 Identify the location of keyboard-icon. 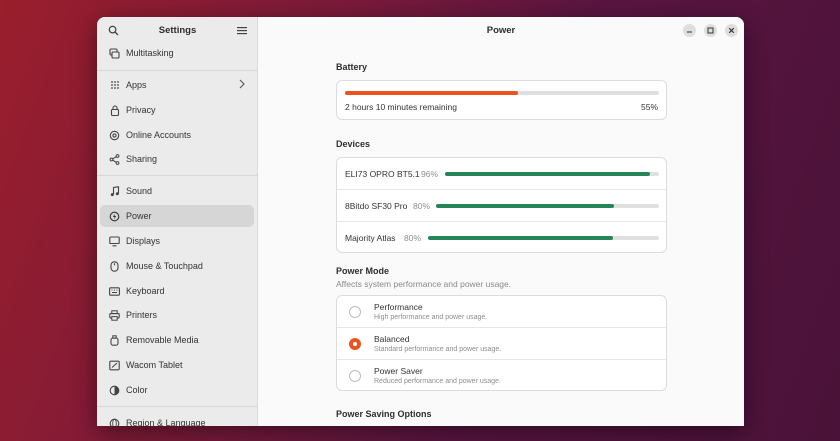
(114, 291).